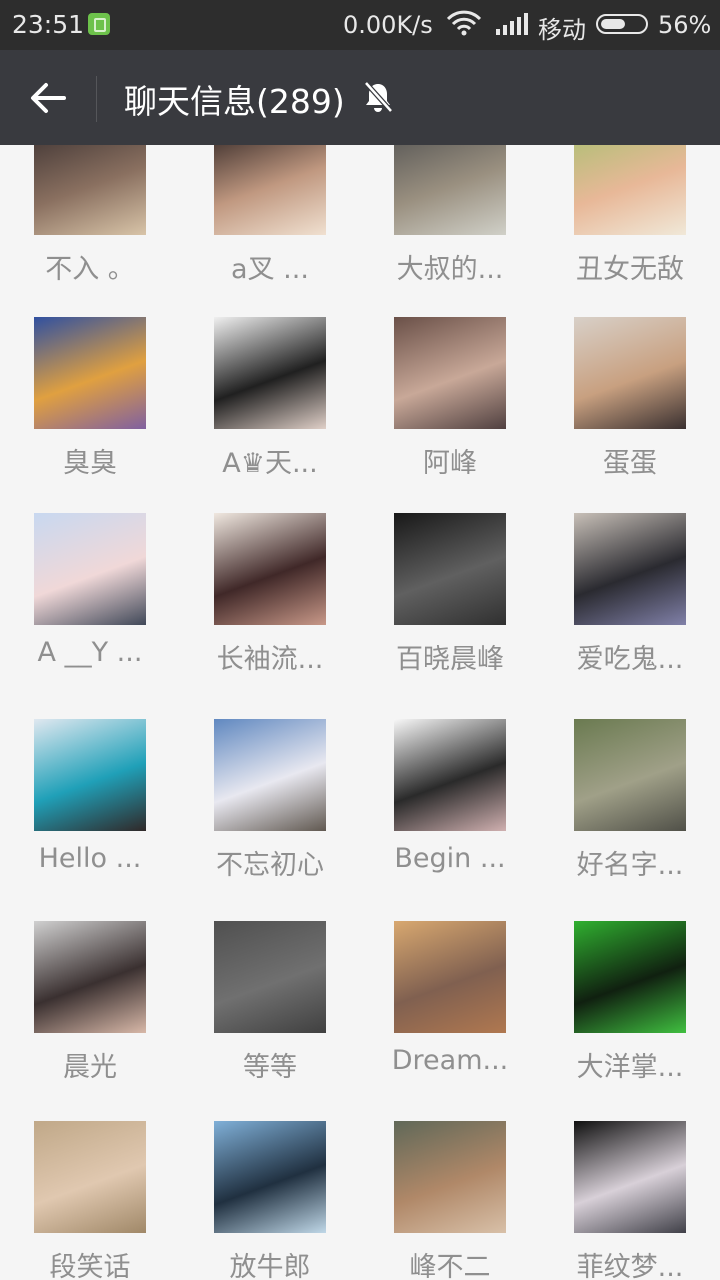 The width and height of the screenshot is (720, 1280). What do you see at coordinates (450, 659) in the screenshot?
I see `member-name: 百晓晨峰` at bounding box center [450, 659].